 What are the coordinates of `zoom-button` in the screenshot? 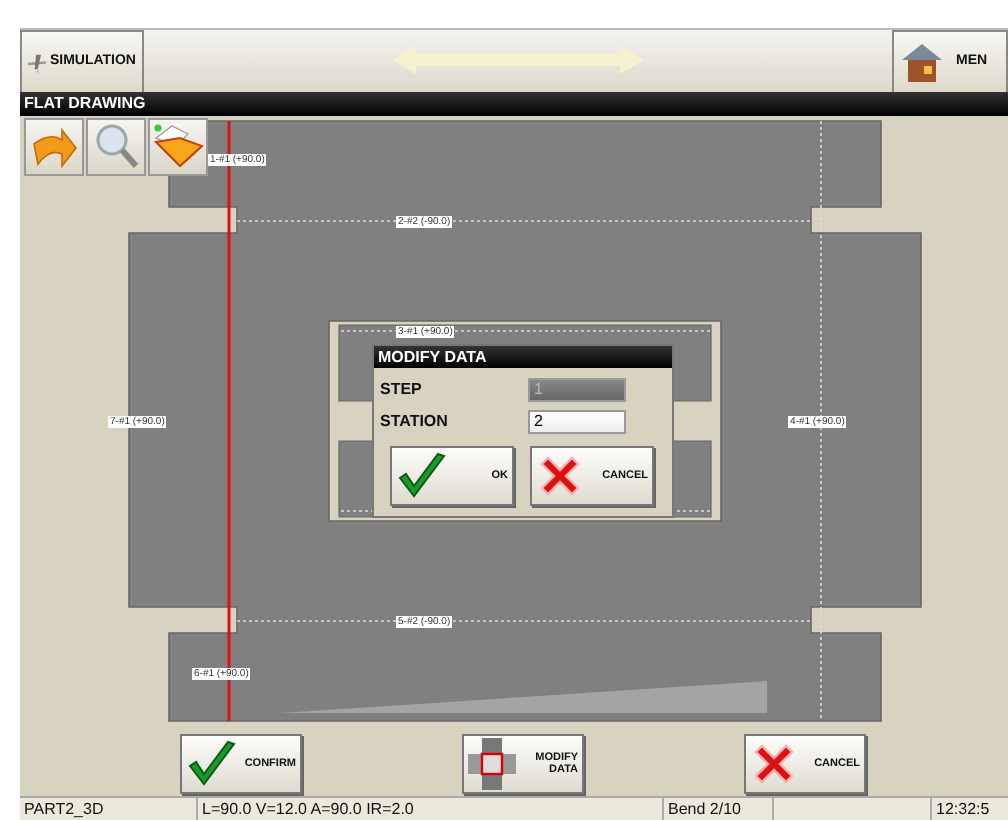 It's located at (116, 146).